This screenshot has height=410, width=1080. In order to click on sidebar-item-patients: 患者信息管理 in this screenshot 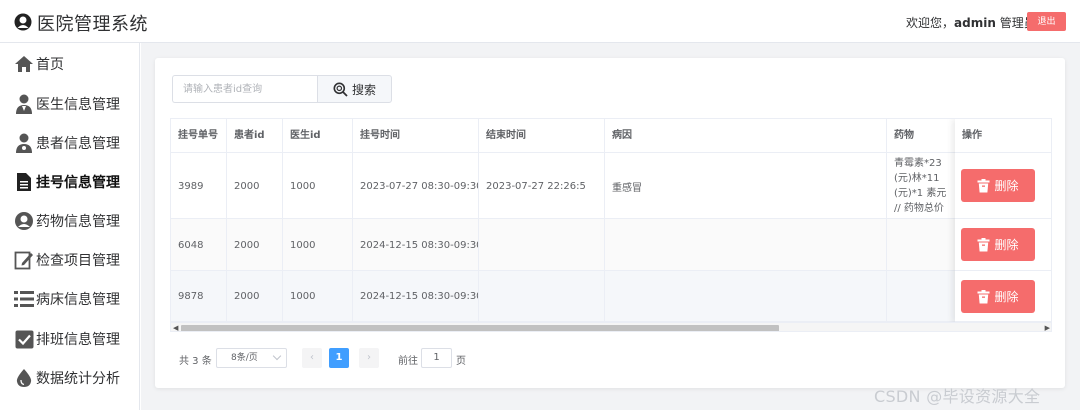, I will do `click(70, 143)`.